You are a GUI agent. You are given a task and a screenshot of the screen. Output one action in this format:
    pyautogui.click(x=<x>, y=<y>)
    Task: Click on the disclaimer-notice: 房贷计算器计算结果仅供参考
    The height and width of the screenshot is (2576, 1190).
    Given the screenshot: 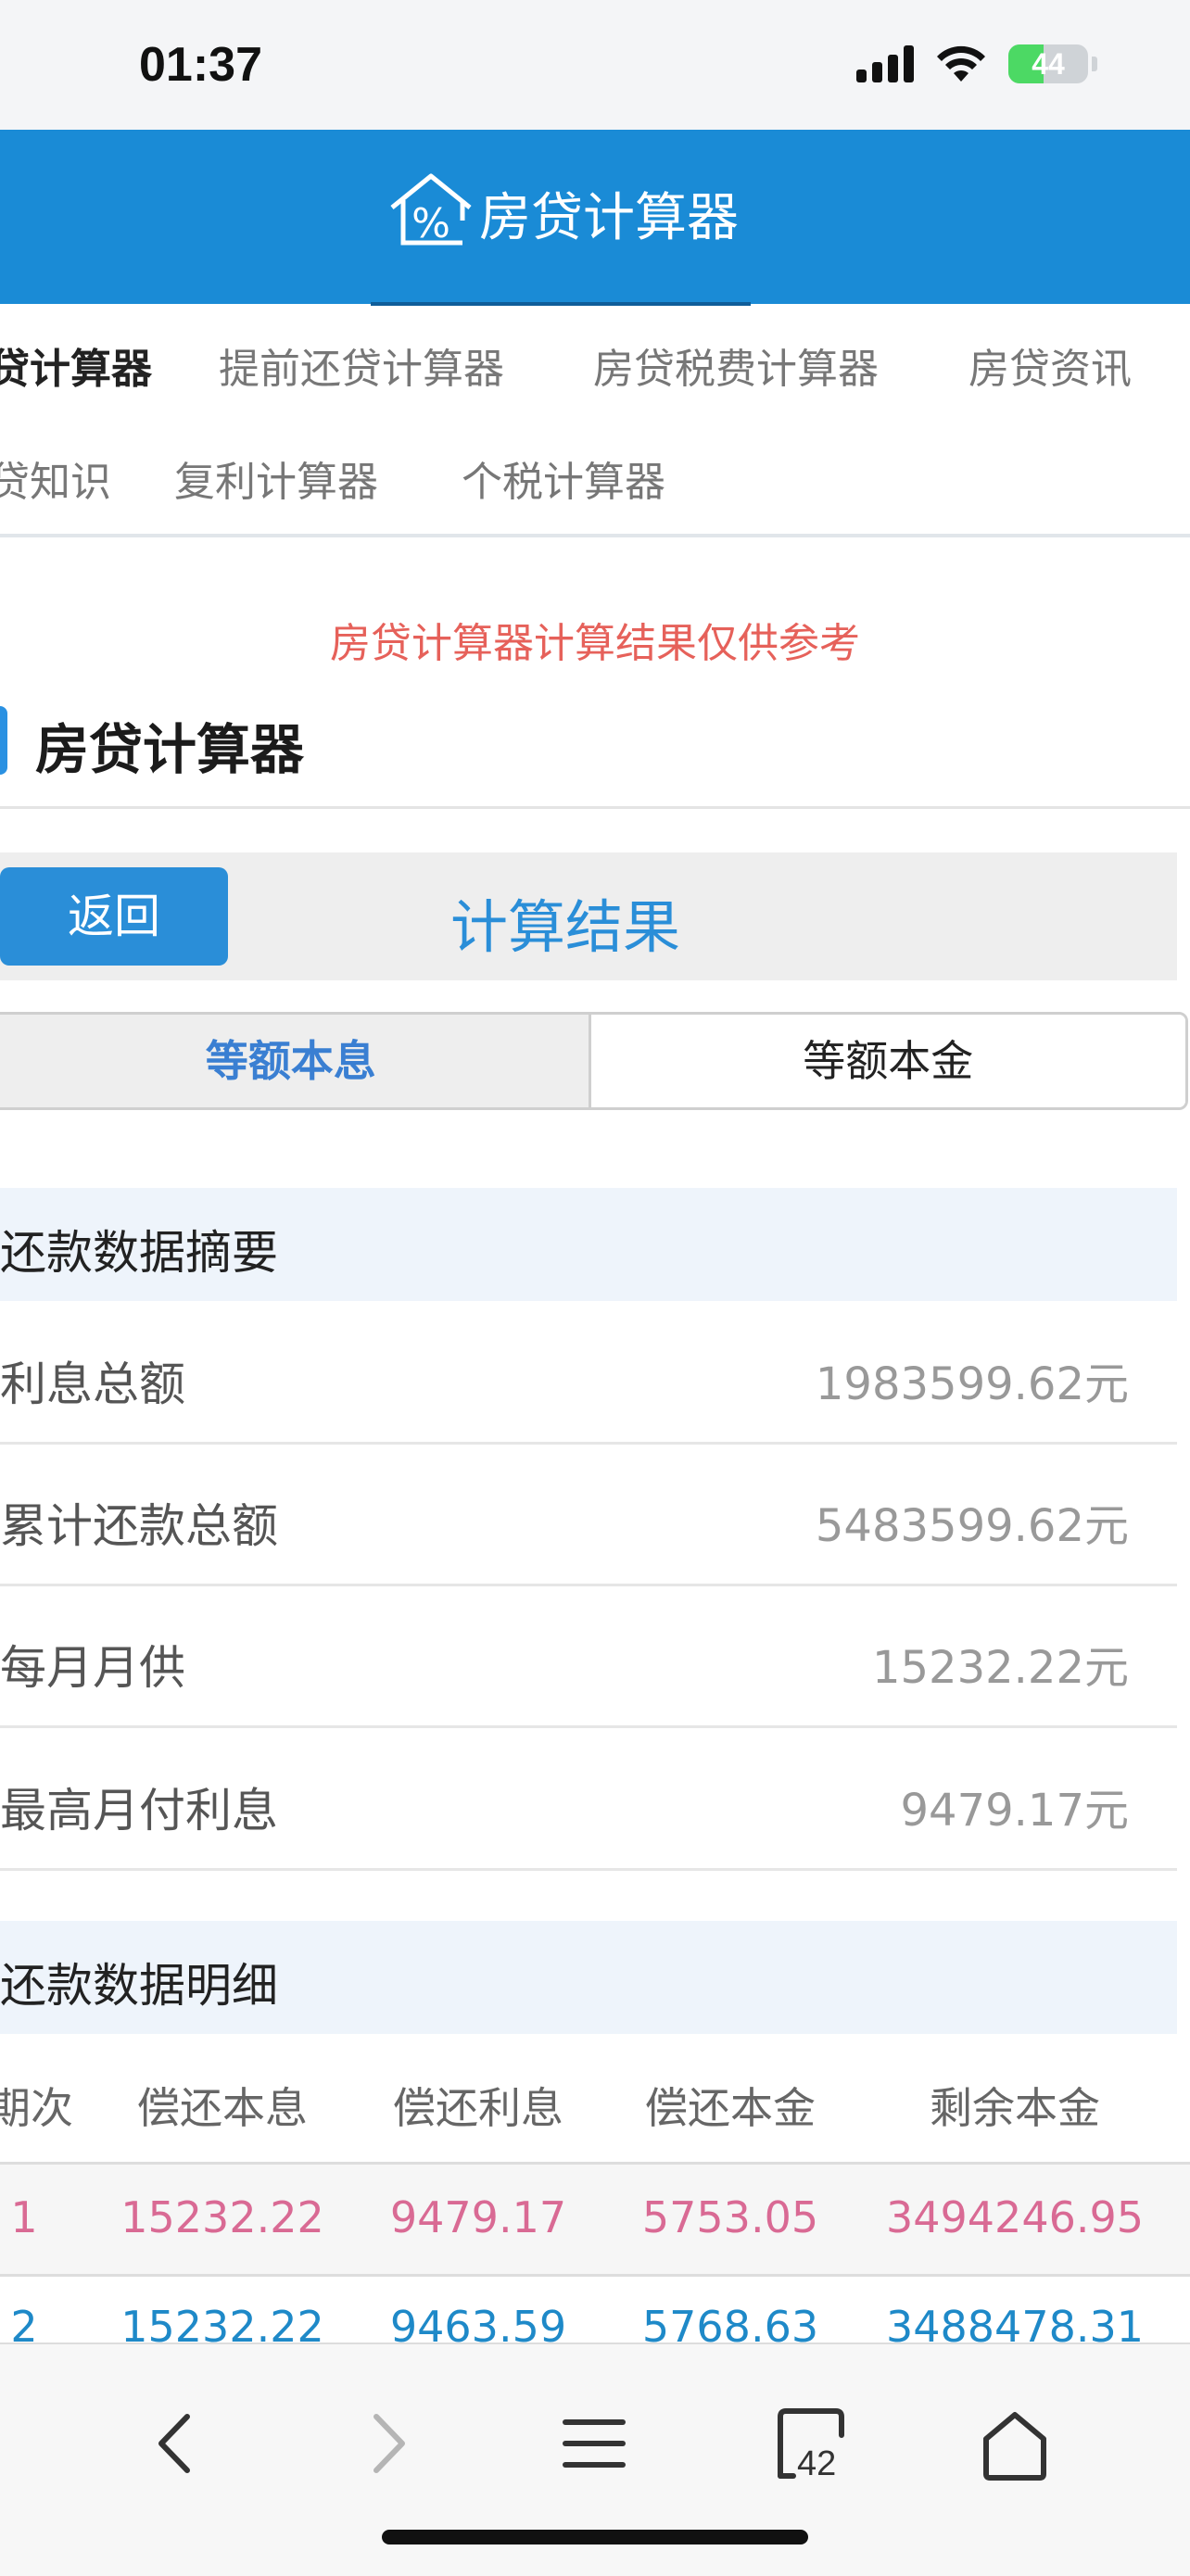 What is the action you would take?
    pyautogui.click(x=595, y=643)
    